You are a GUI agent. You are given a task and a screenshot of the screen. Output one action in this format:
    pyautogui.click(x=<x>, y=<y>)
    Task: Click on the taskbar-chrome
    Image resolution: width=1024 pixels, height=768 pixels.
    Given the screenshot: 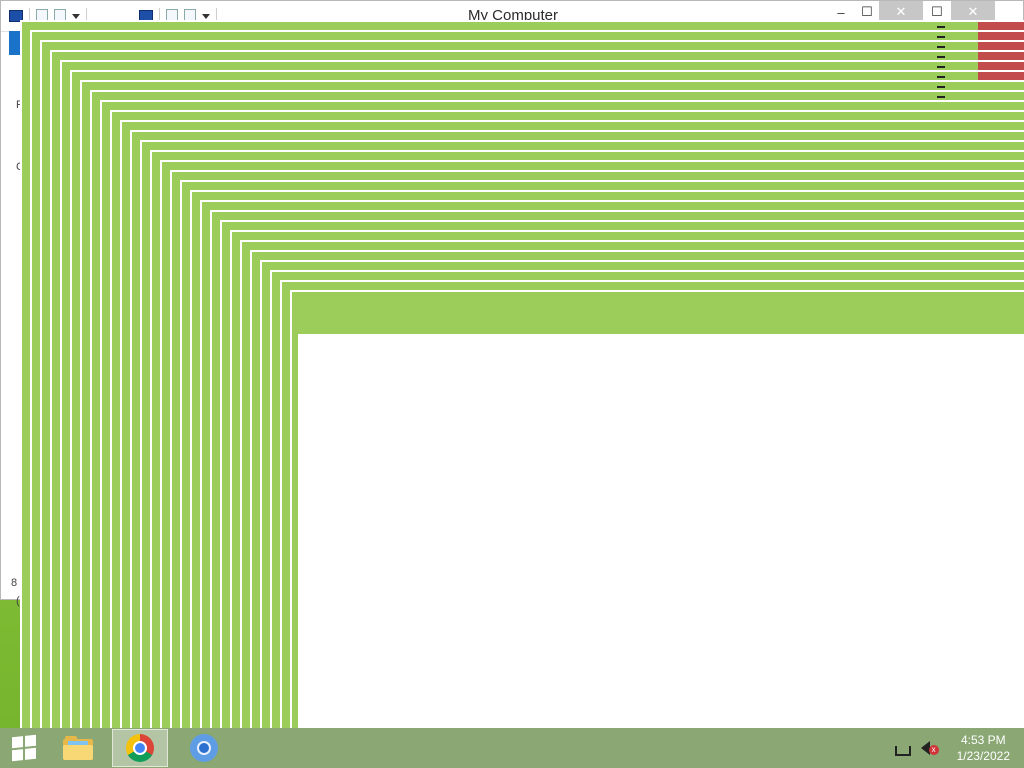 What is the action you would take?
    pyautogui.click(x=140, y=748)
    